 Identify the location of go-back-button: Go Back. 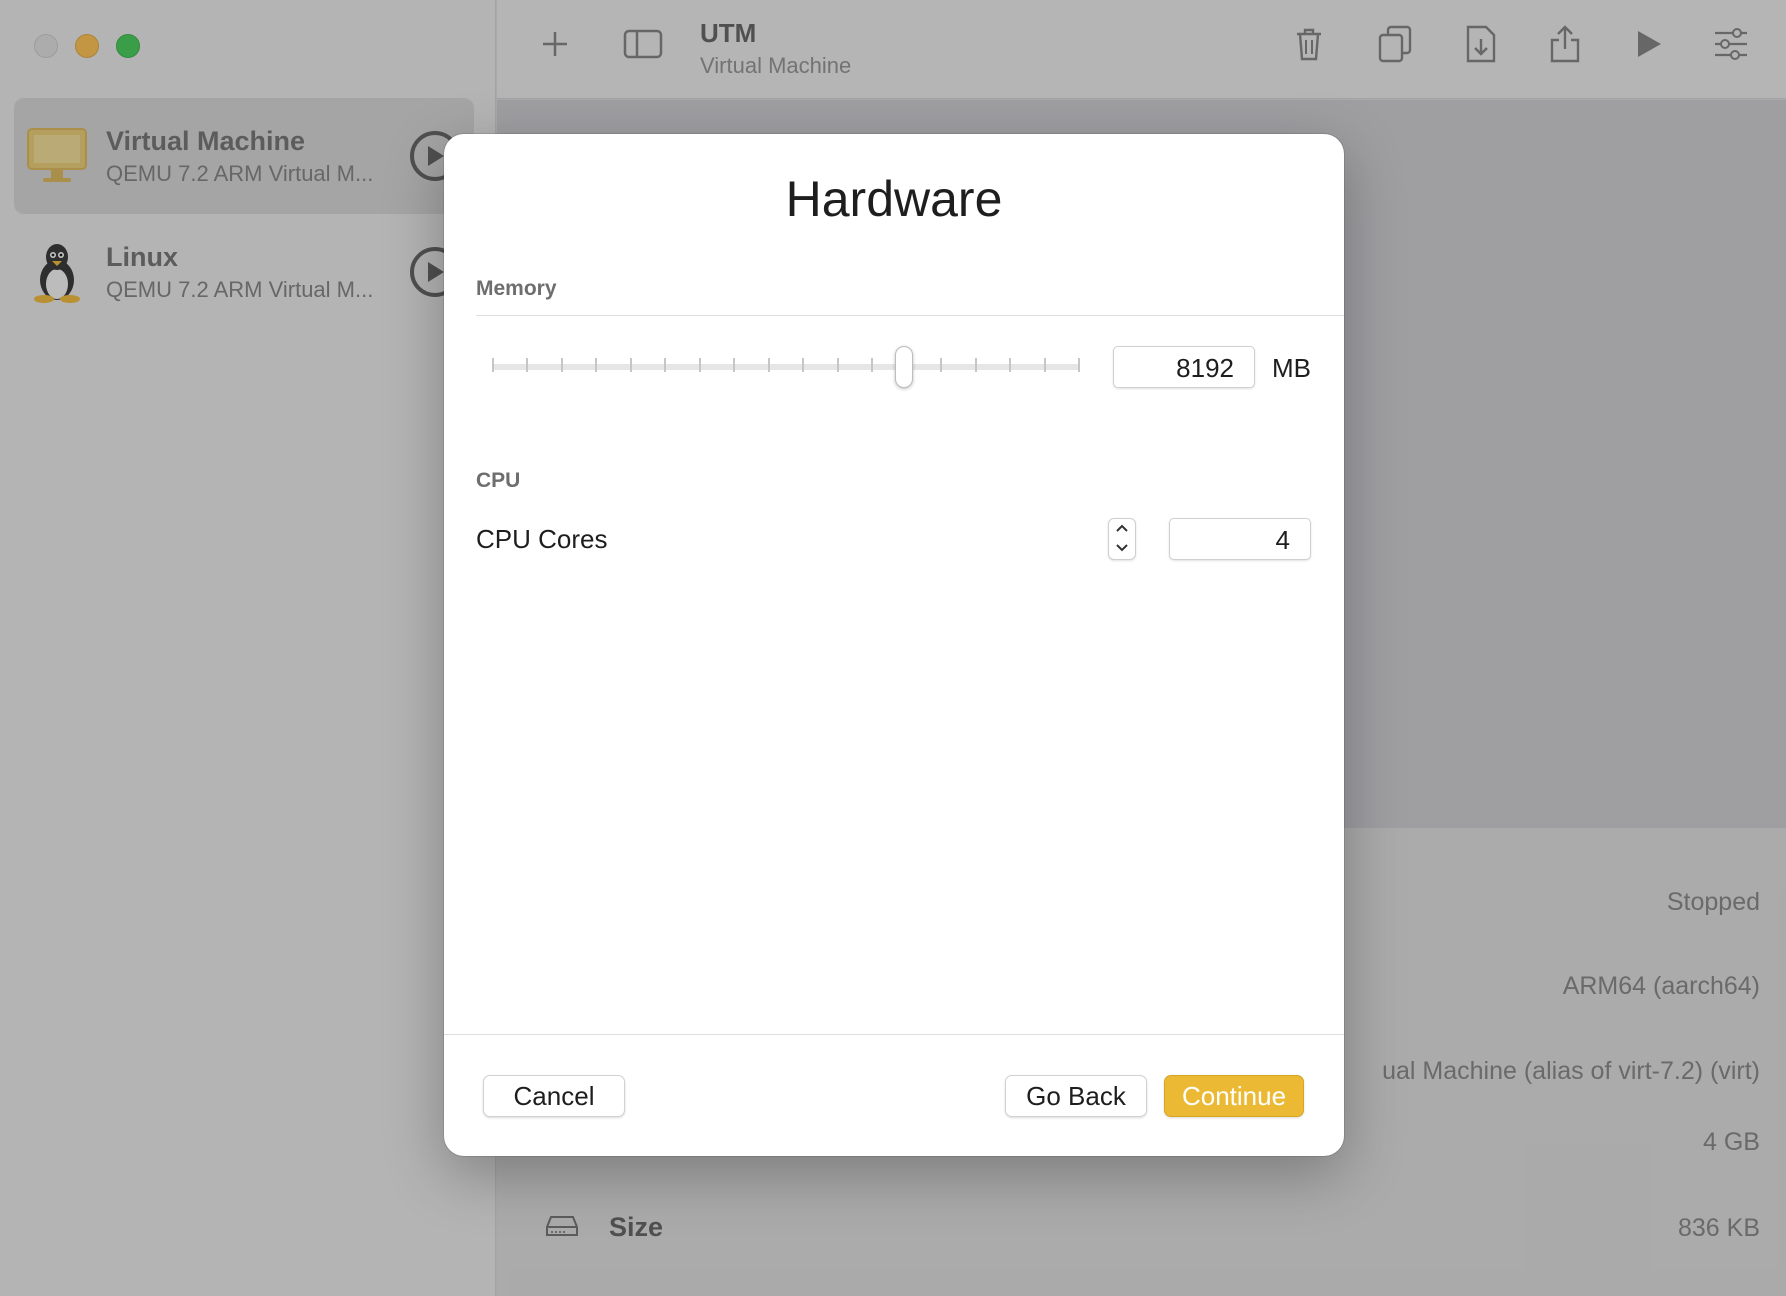
(1076, 1096).